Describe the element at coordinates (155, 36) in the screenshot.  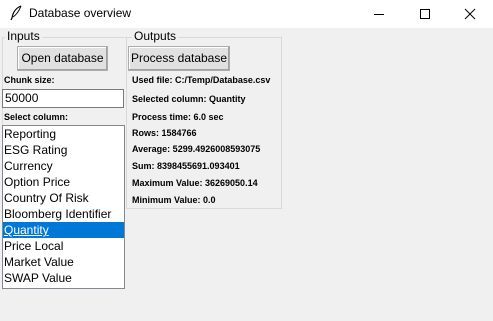
I see `outputs-group-label: Outputs` at that location.